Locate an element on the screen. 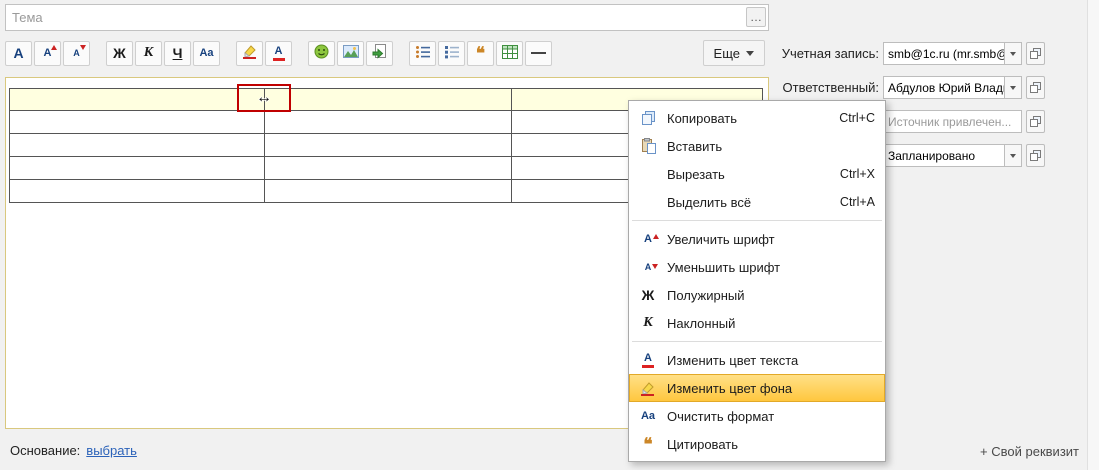  menu-item-increase-font: А Увеличить шрифт is located at coordinates (757, 239).